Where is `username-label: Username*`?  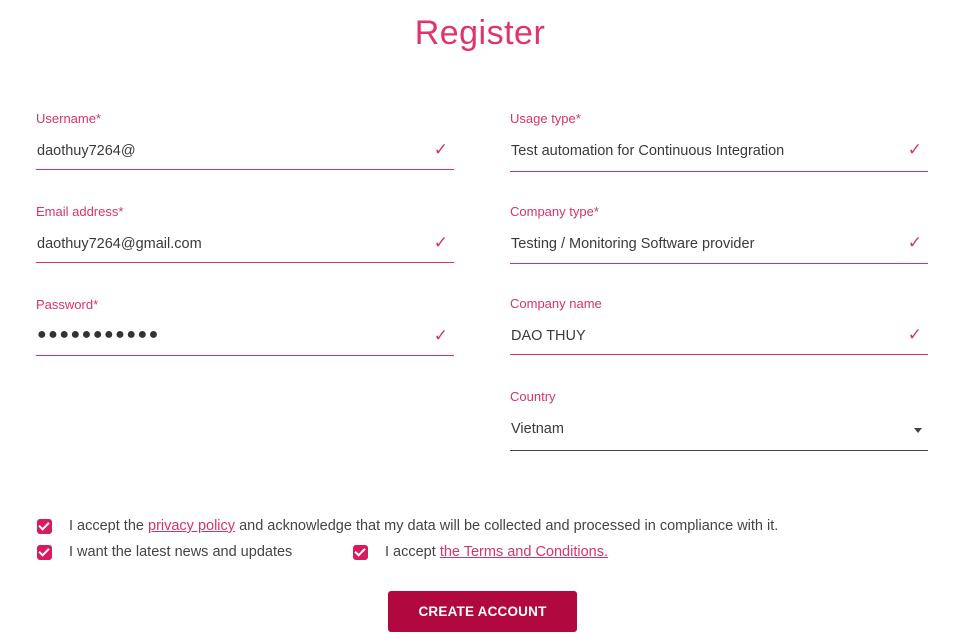 username-label: Username* is located at coordinates (69, 118).